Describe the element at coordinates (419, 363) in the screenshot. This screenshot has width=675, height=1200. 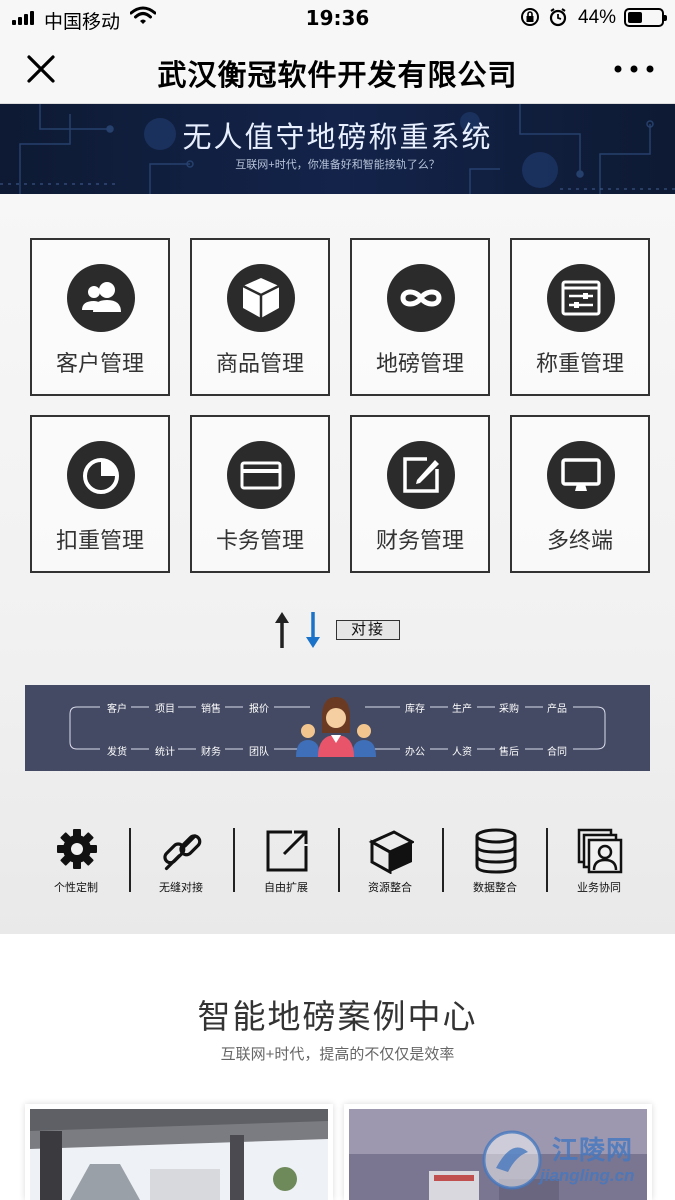
I see `module-label: 地磅管理` at that location.